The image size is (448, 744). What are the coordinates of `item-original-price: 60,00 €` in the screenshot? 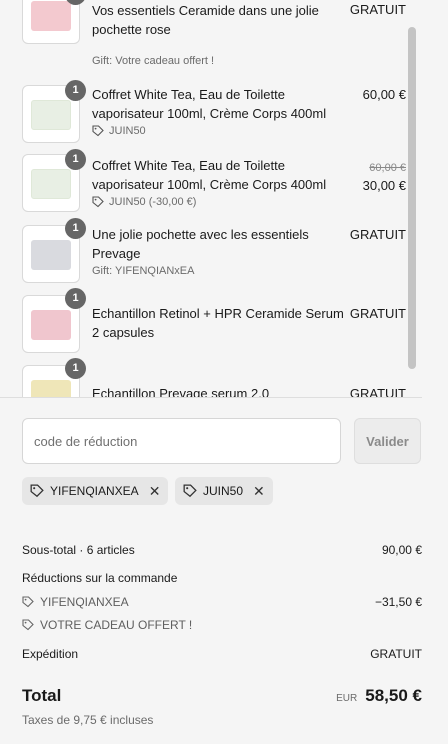 It's located at (387, 168).